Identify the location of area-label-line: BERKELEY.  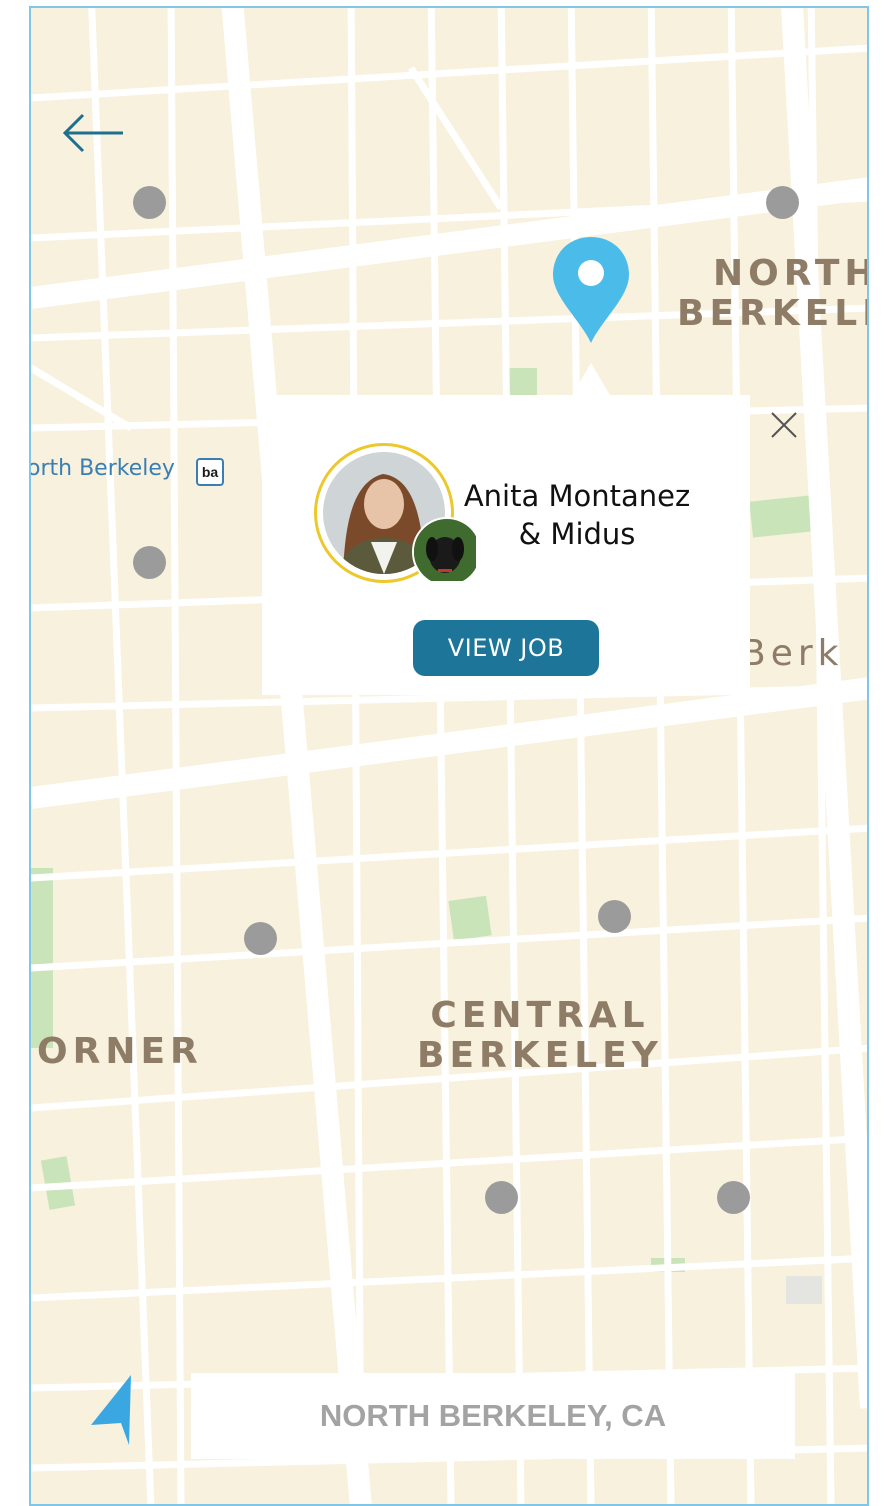
(540, 1055).